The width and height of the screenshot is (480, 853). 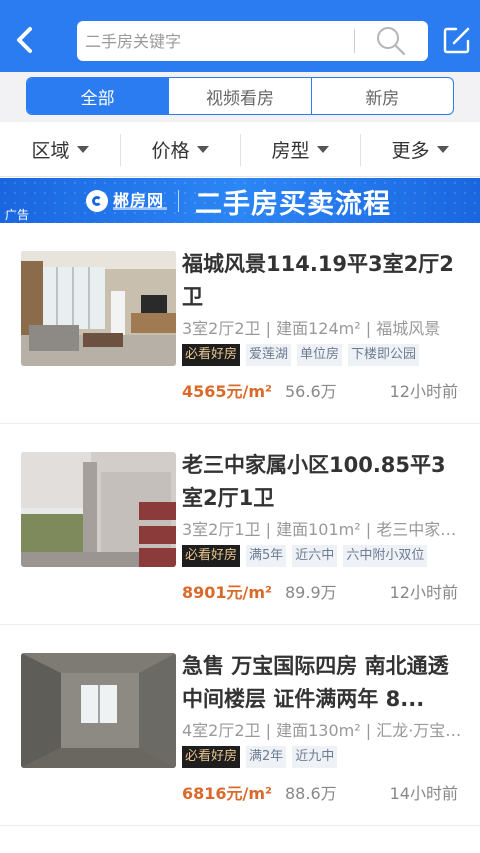 I want to click on search-icon, so click(x=391, y=41).